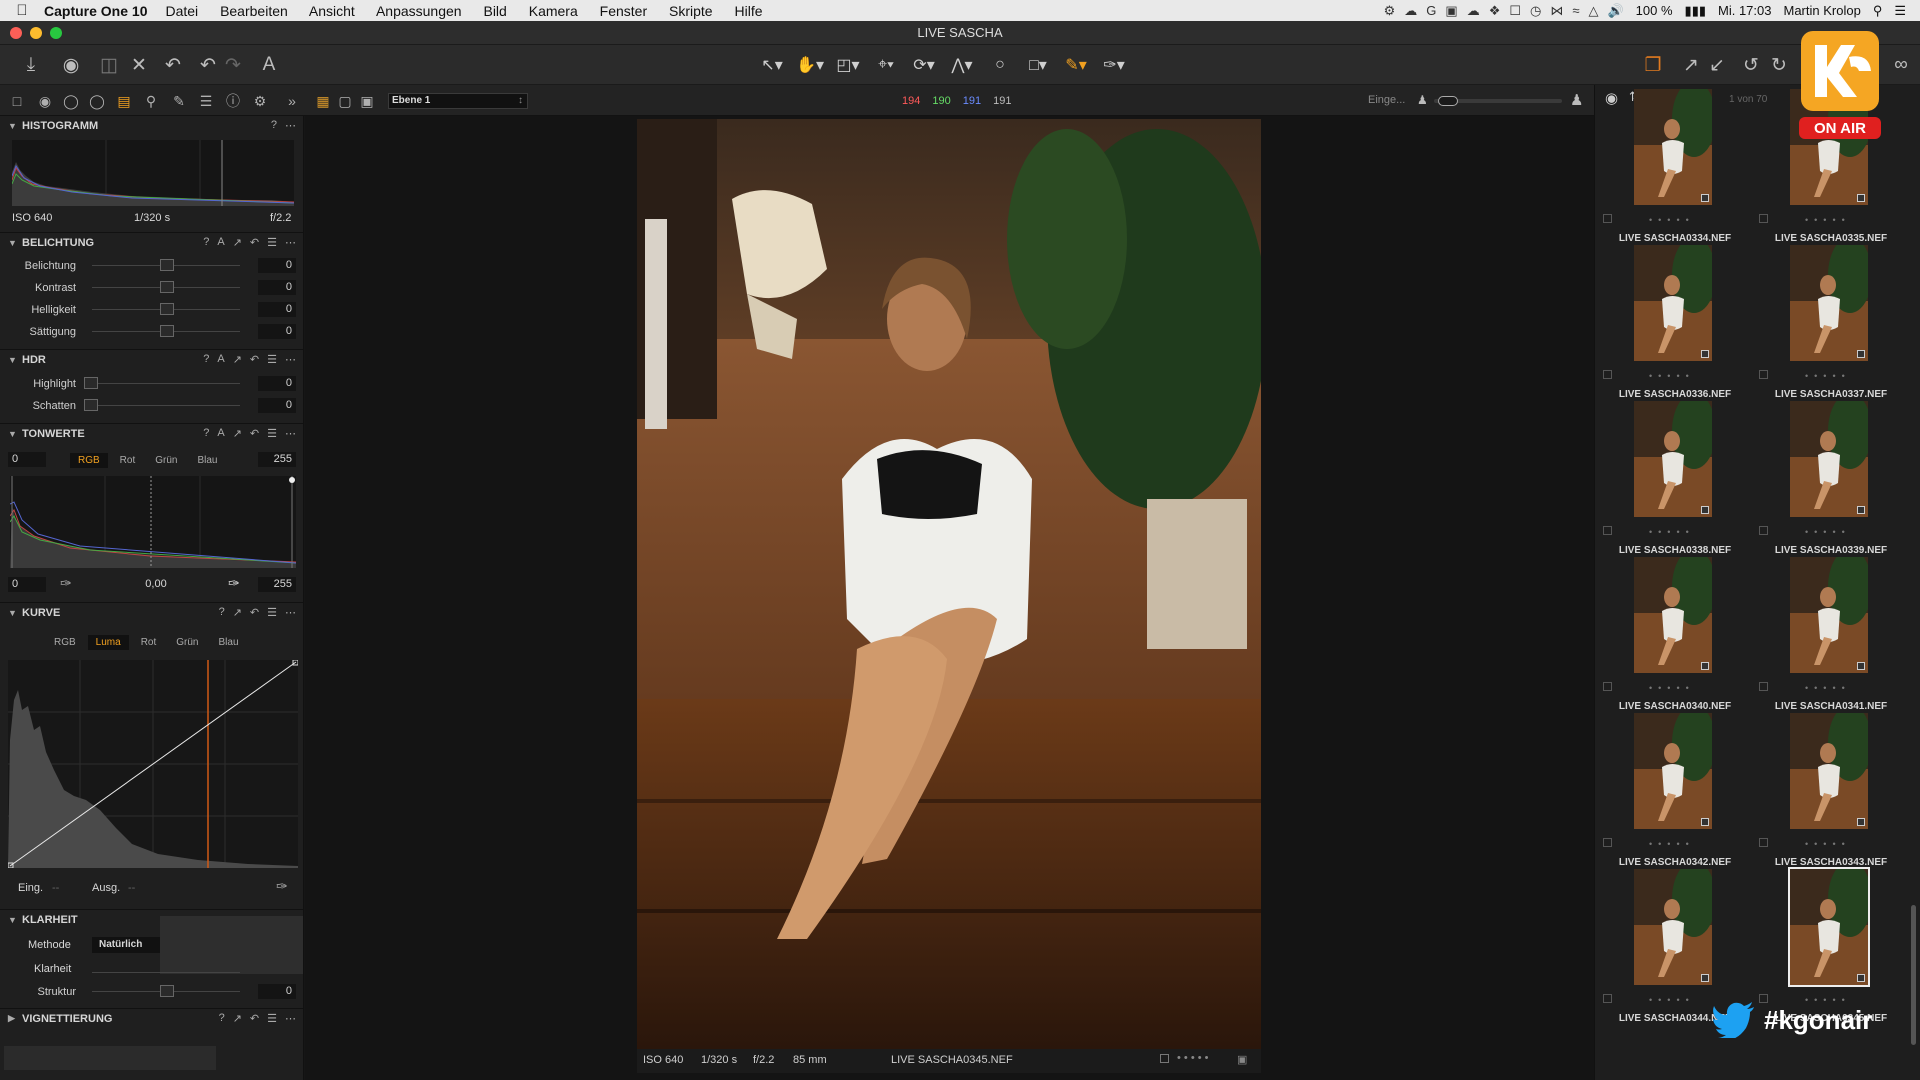 The height and width of the screenshot is (1080, 1920). What do you see at coordinates (1675, 479) in the screenshot?
I see `thumbnail-cell: ••••• LIVE SASCHA0338.NEF` at bounding box center [1675, 479].